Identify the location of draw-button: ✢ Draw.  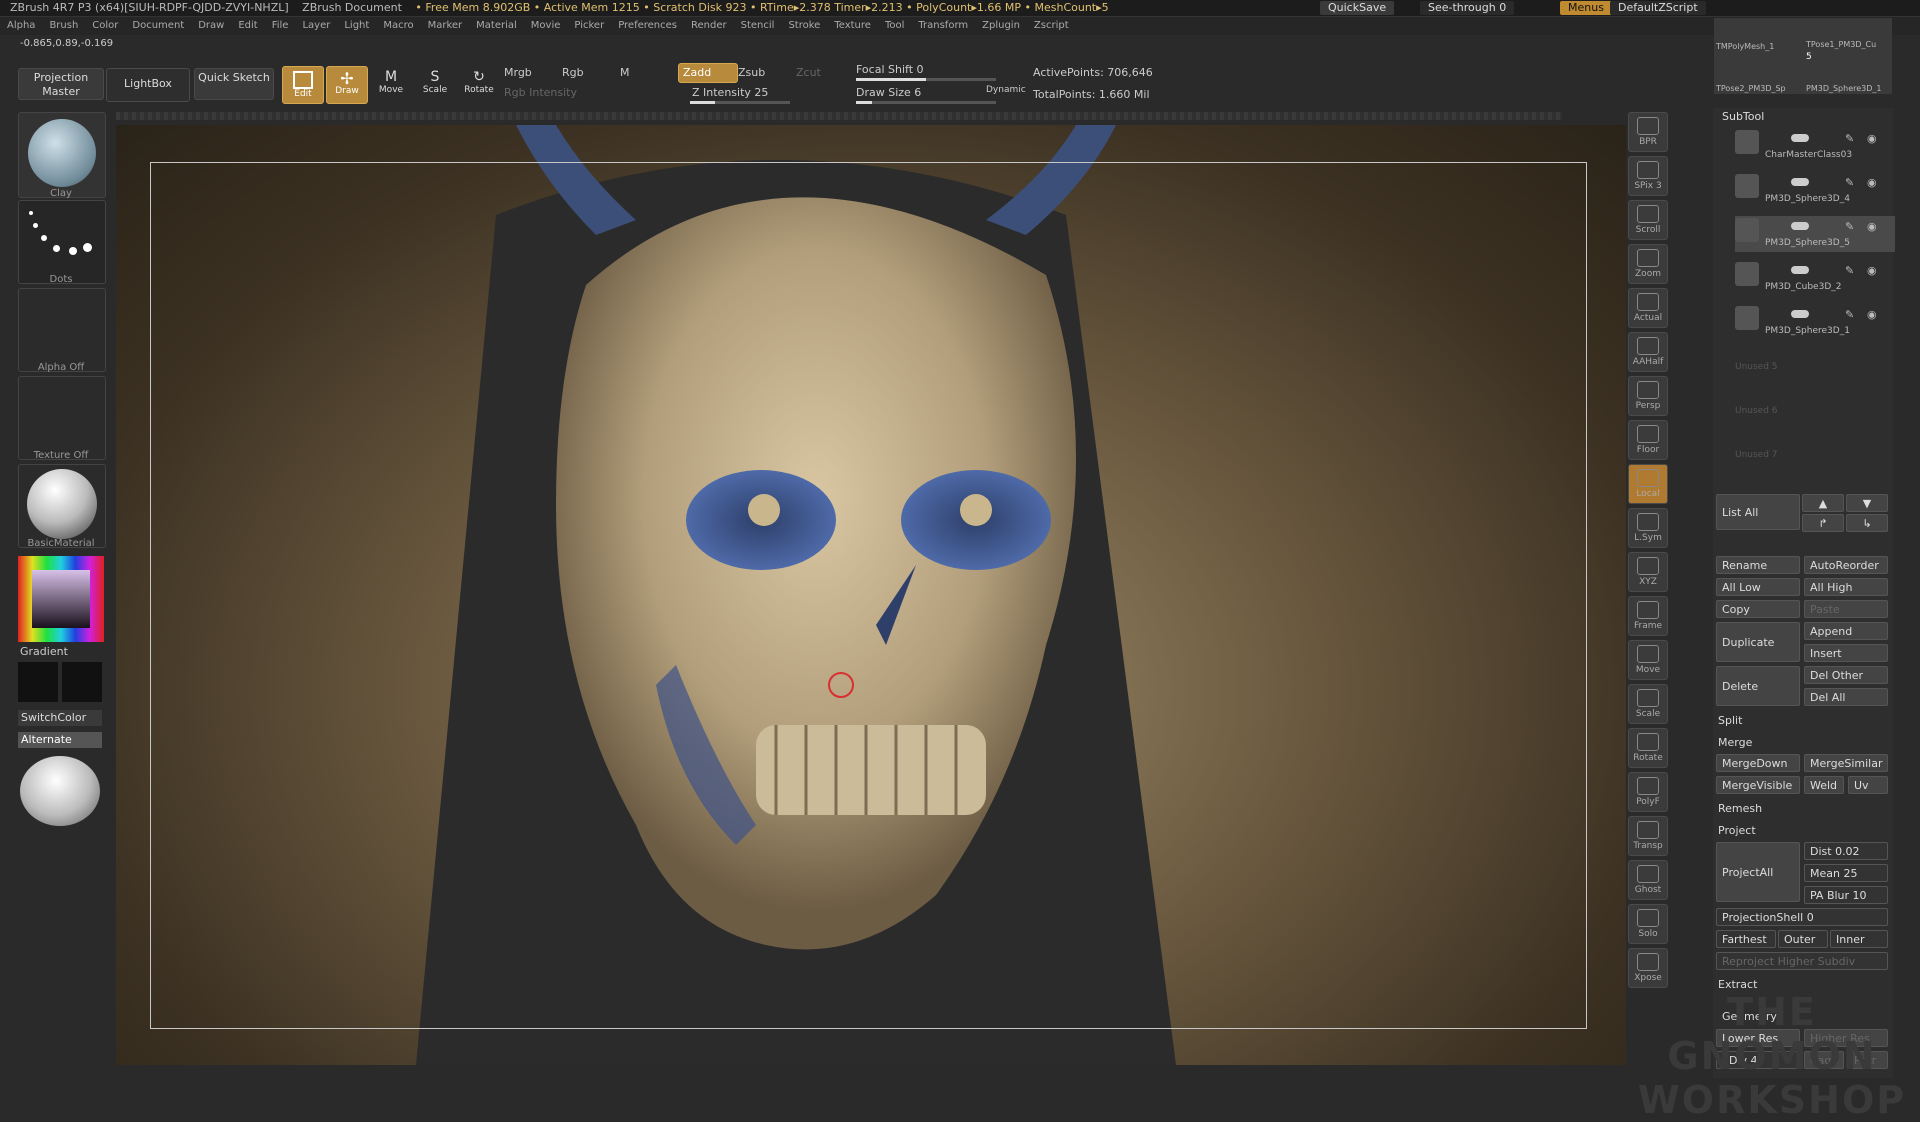
(347, 85).